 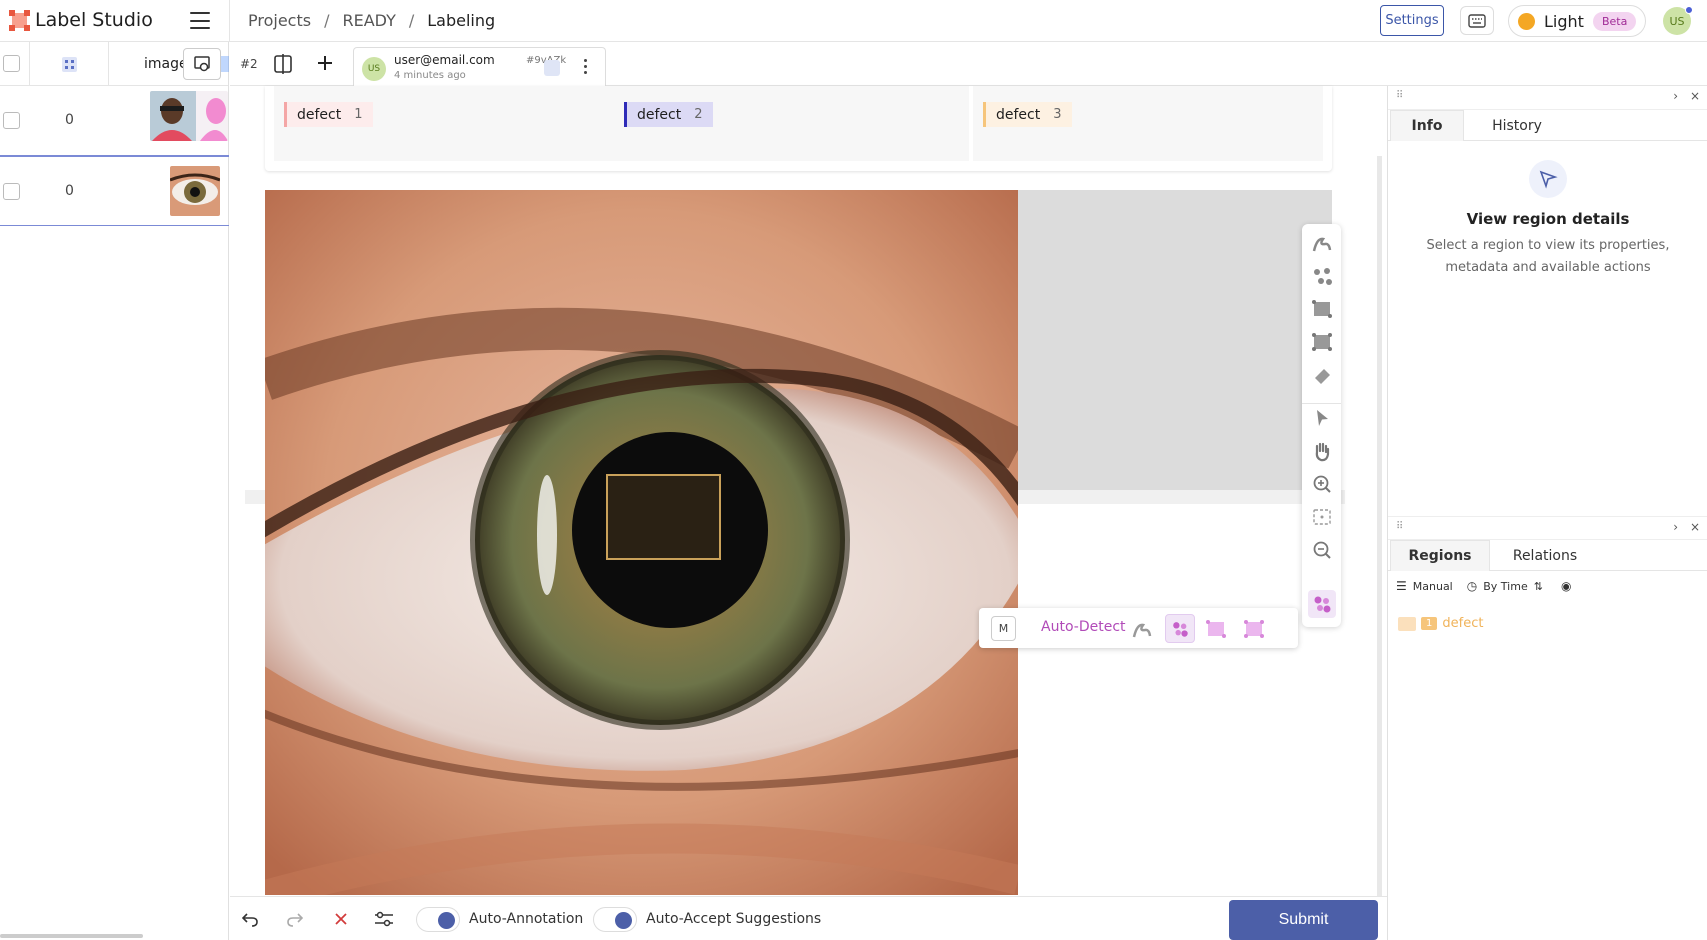 What do you see at coordinates (1322, 418) in the screenshot?
I see `select-tool` at bounding box center [1322, 418].